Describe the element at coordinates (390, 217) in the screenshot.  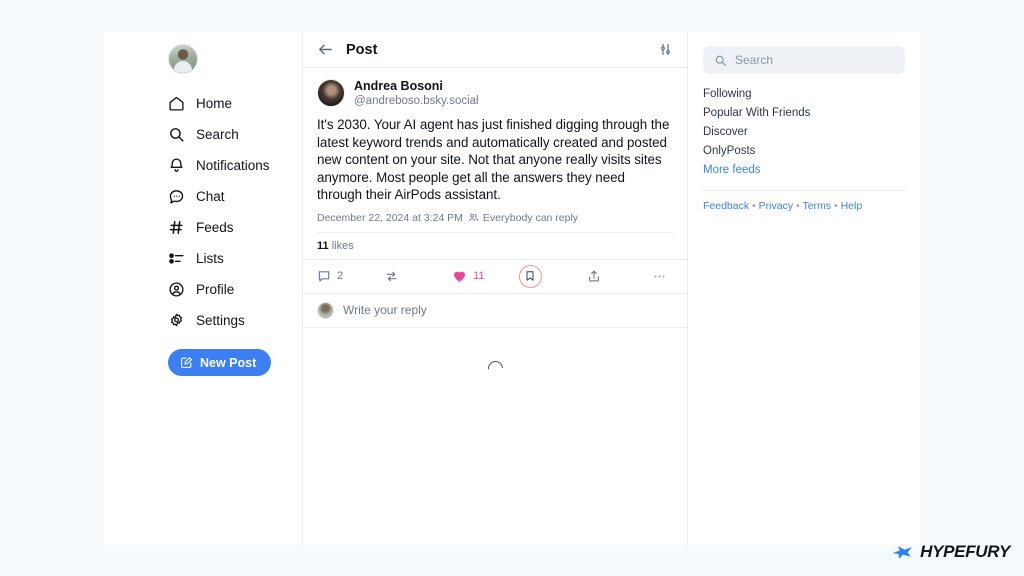
I see `post-timestamp: December 22, 2024 at 3:24 PM` at that location.